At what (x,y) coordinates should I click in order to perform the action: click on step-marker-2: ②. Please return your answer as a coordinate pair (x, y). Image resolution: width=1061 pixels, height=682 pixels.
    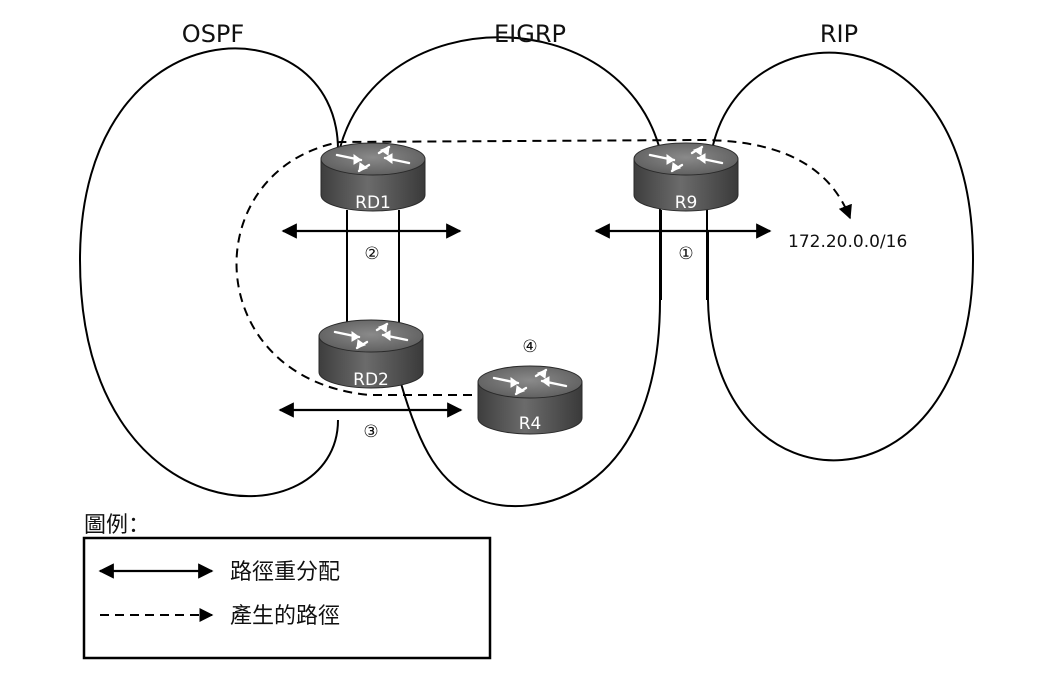
    Looking at the image, I should click on (371, 254).